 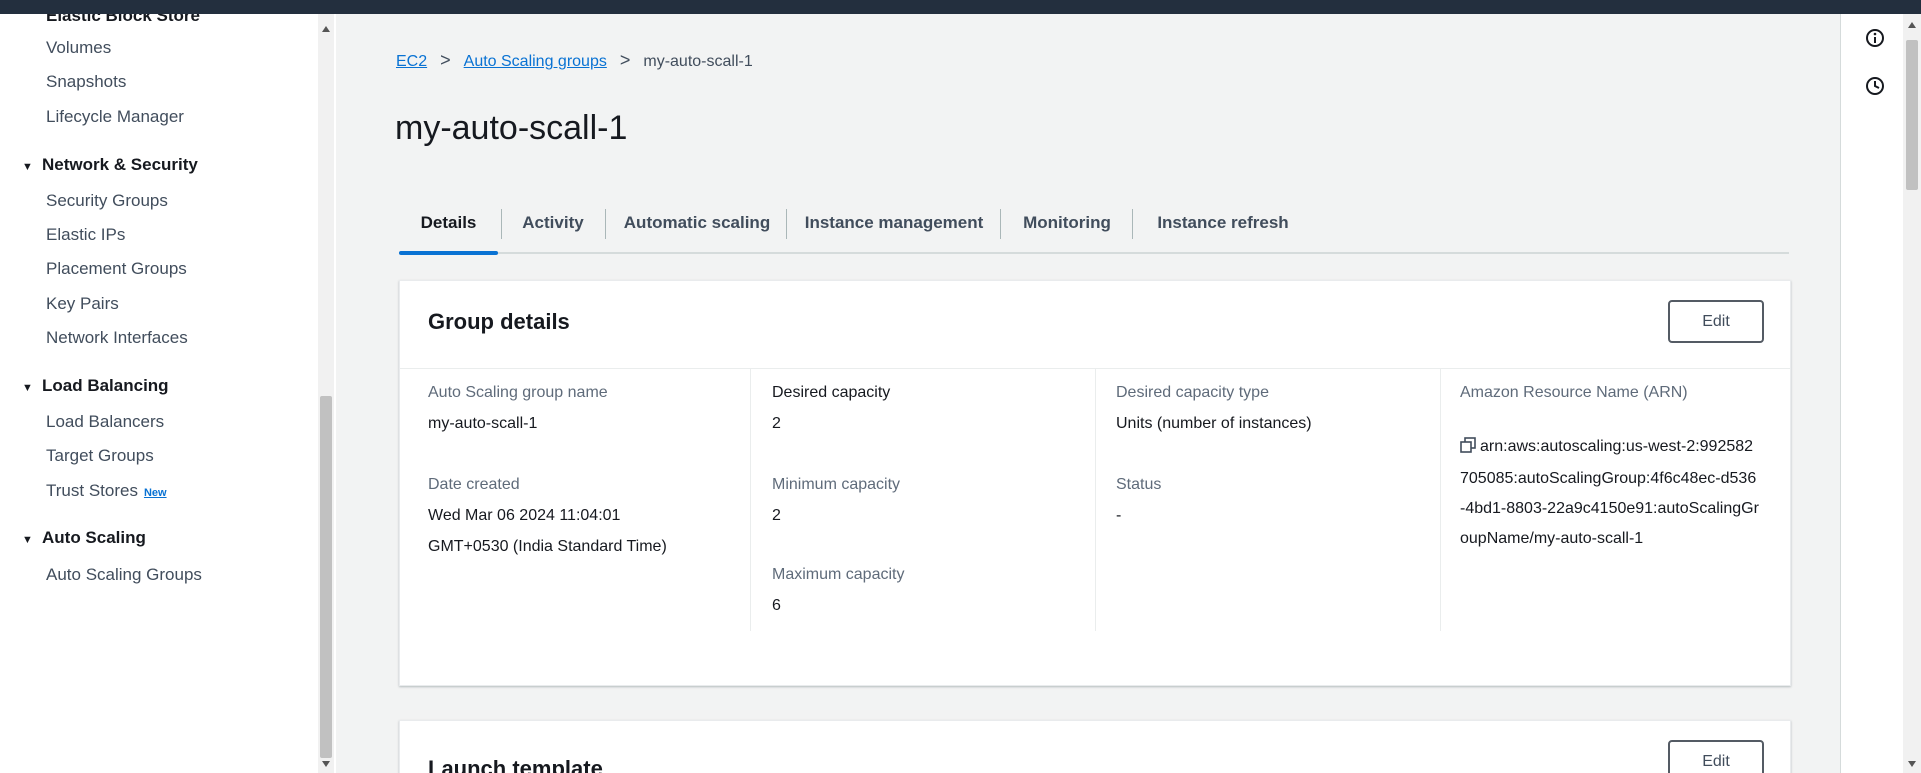 I want to click on sidebar-section-label: Auto Scaling, so click(x=94, y=537).